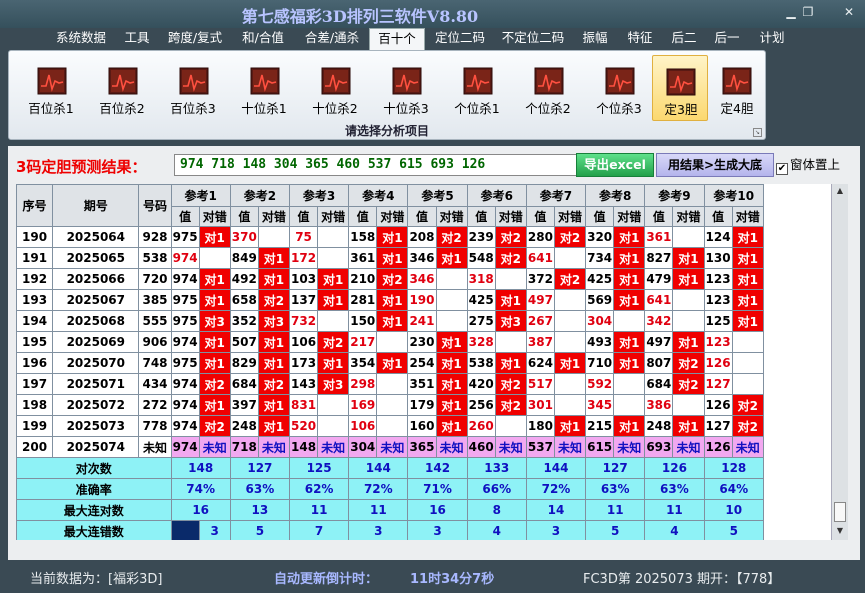 This screenshot has width=865, height=593. What do you see at coordinates (808, 12) in the screenshot?
I see `maximize-icon: ❐` at bounding box center [808, 12].